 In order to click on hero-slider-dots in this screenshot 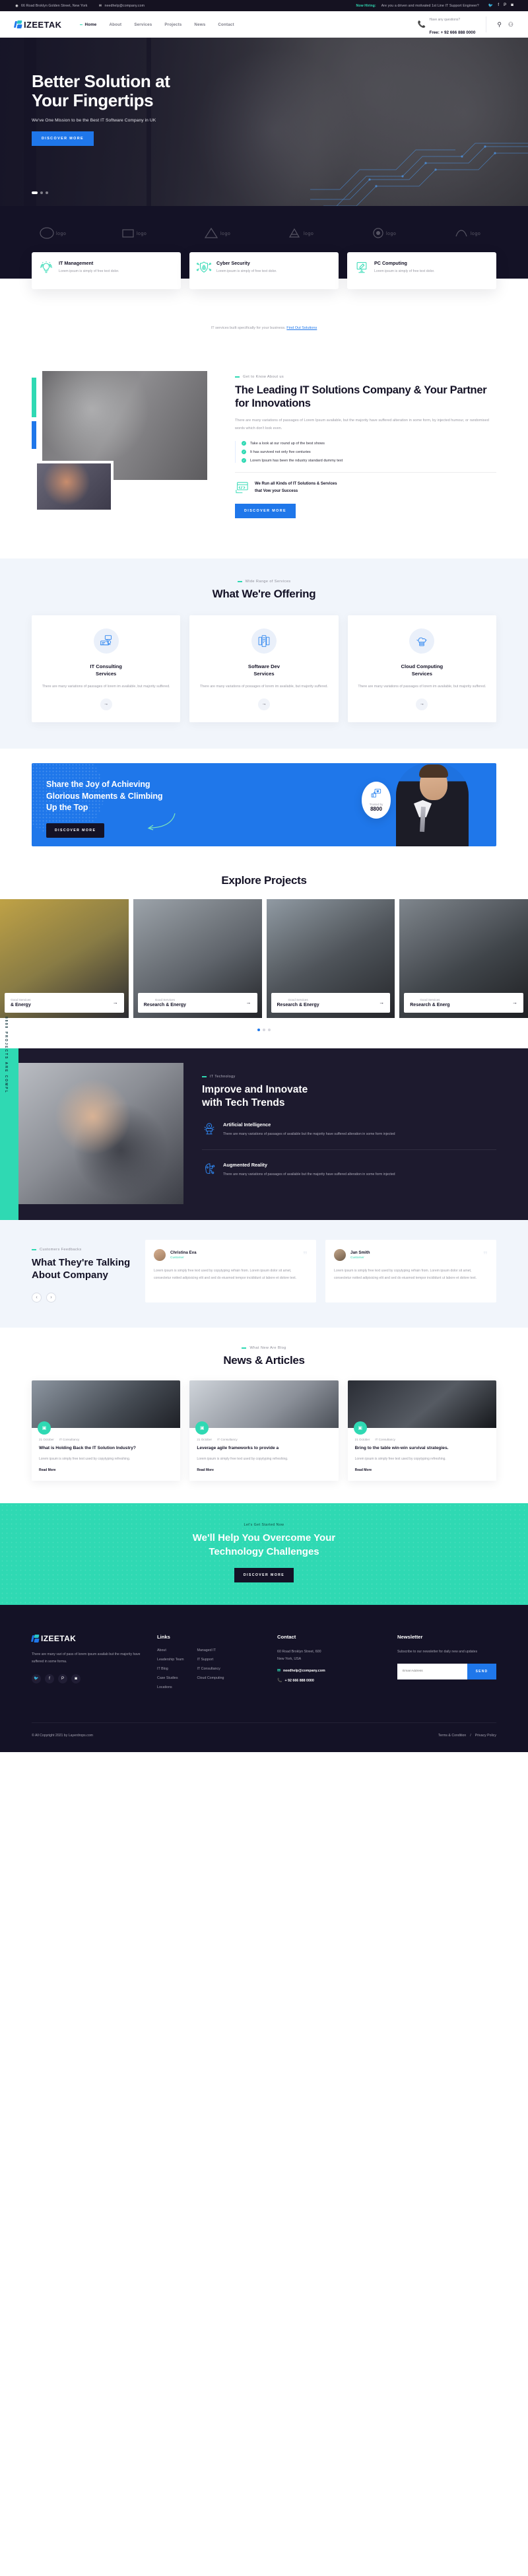, I will do `click(40, 193)`.